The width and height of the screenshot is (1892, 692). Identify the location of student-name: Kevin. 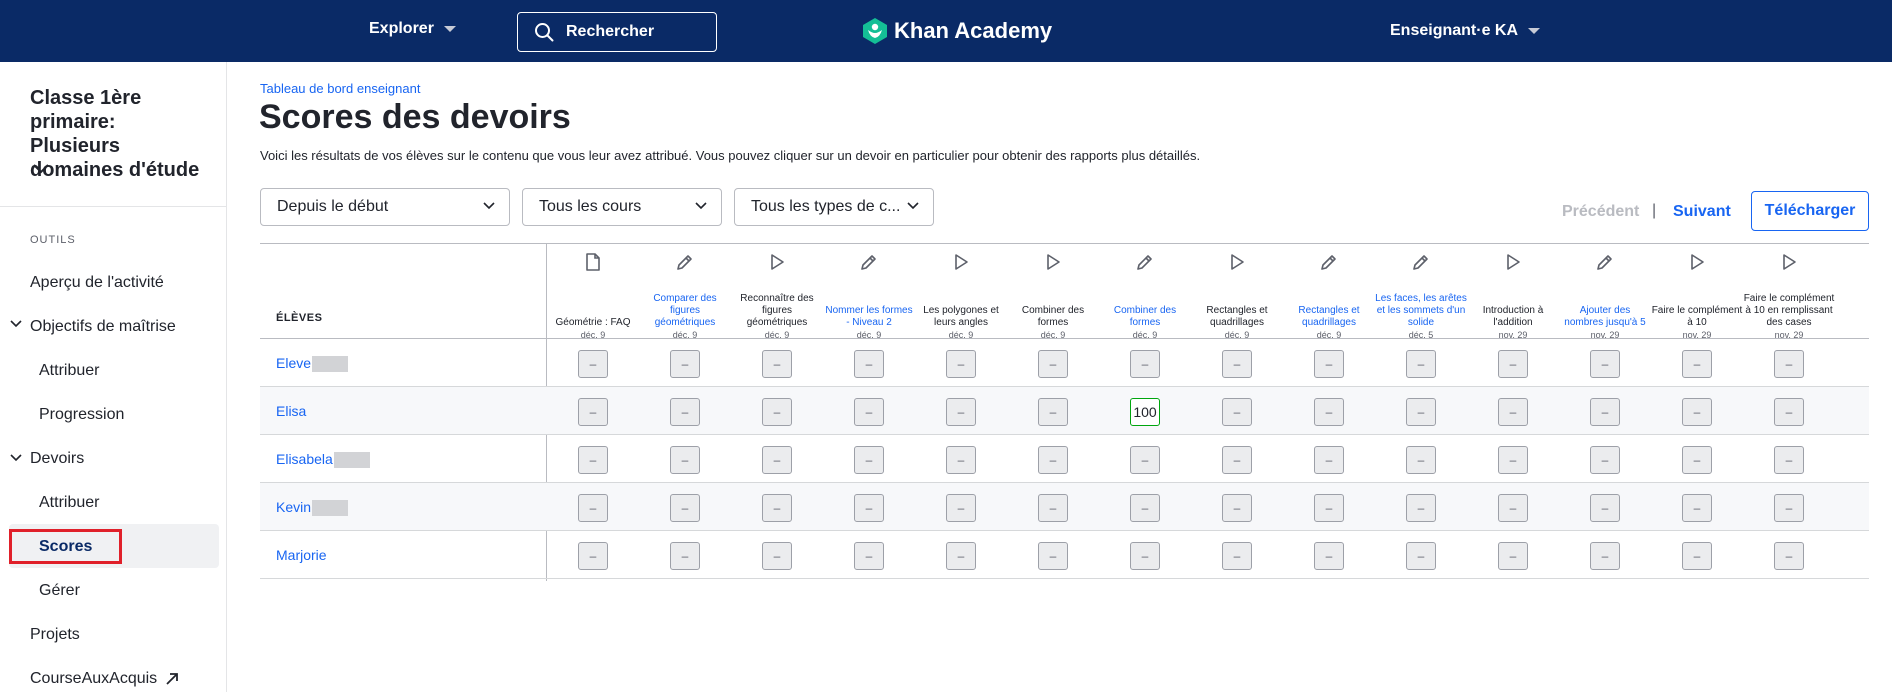
(312, 508).